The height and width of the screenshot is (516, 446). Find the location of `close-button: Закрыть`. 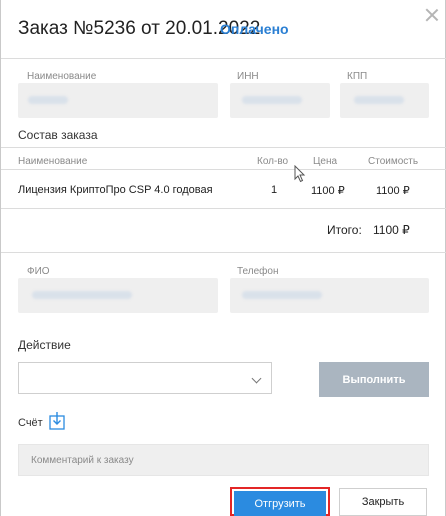

close-button: Закрыть is located at coordinates (383, 502).